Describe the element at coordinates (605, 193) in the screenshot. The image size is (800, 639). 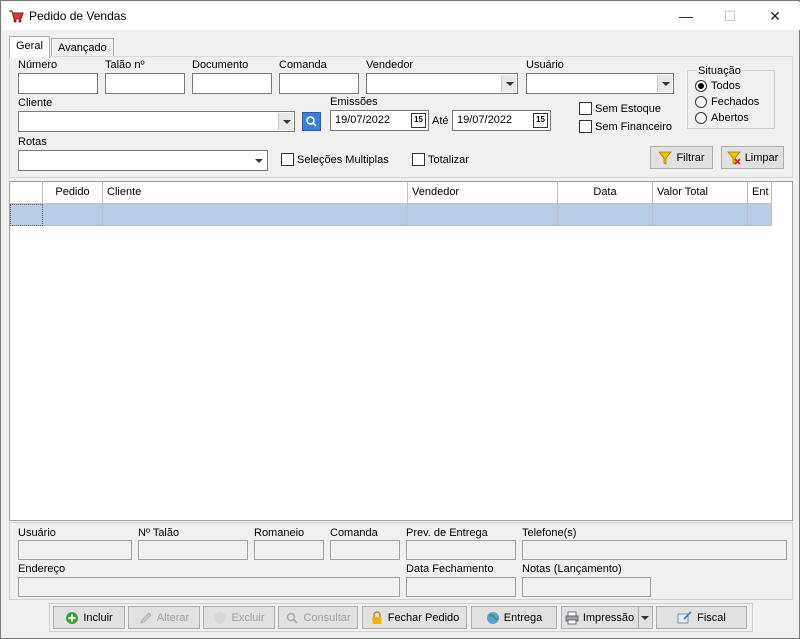
I see `column-header-data: Data` at that location.